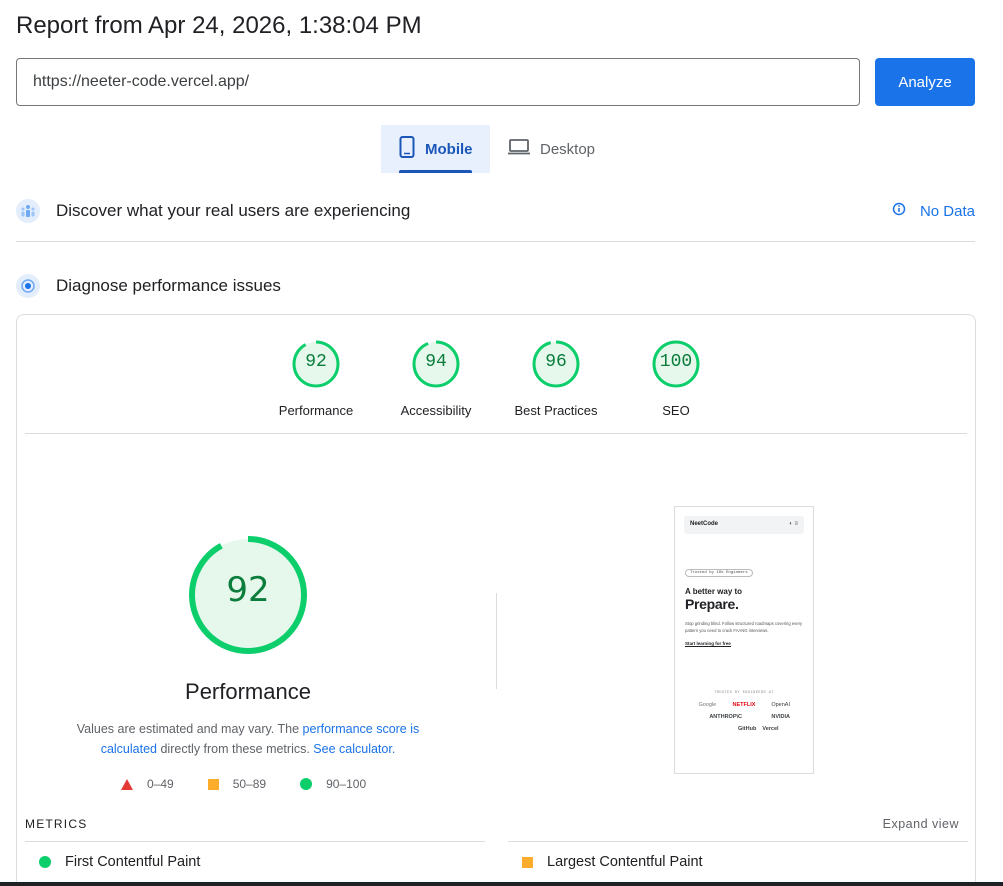 The height and width of the screenshot is (886, 1003). Describe the element at coordinates (501, 884) in the screenshot. I see `bottom-edge-bar` at that location.